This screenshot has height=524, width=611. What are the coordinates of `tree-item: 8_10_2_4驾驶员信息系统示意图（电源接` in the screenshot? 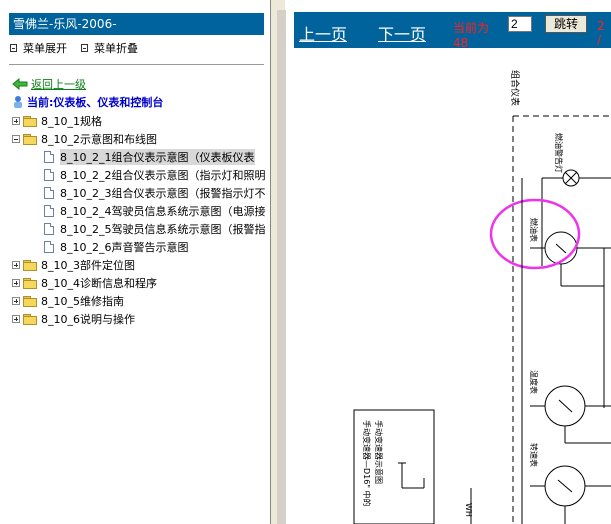 It's located at (155, 211).